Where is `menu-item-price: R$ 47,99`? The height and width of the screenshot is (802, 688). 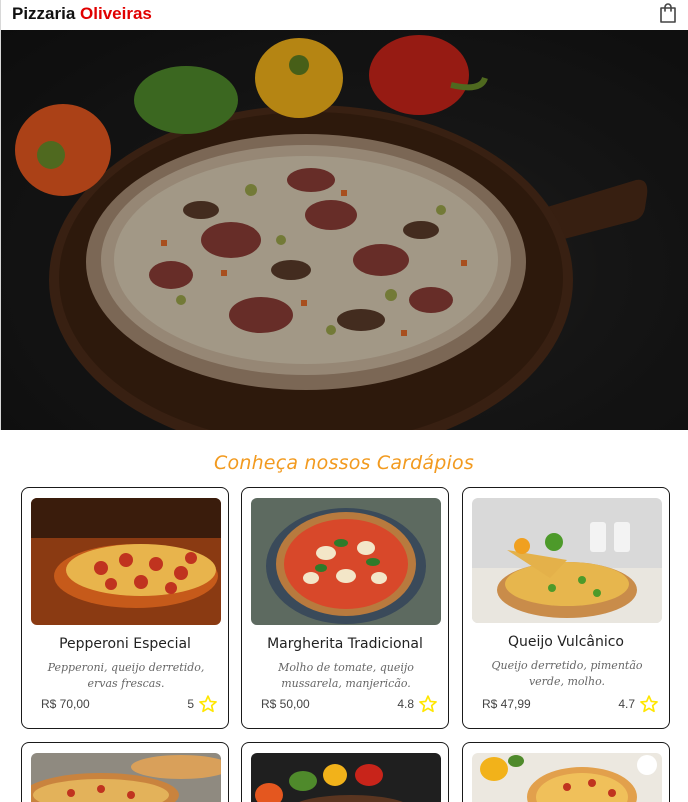
menu-item-price: R$ 47,99 is located at coordinates (506, 704).